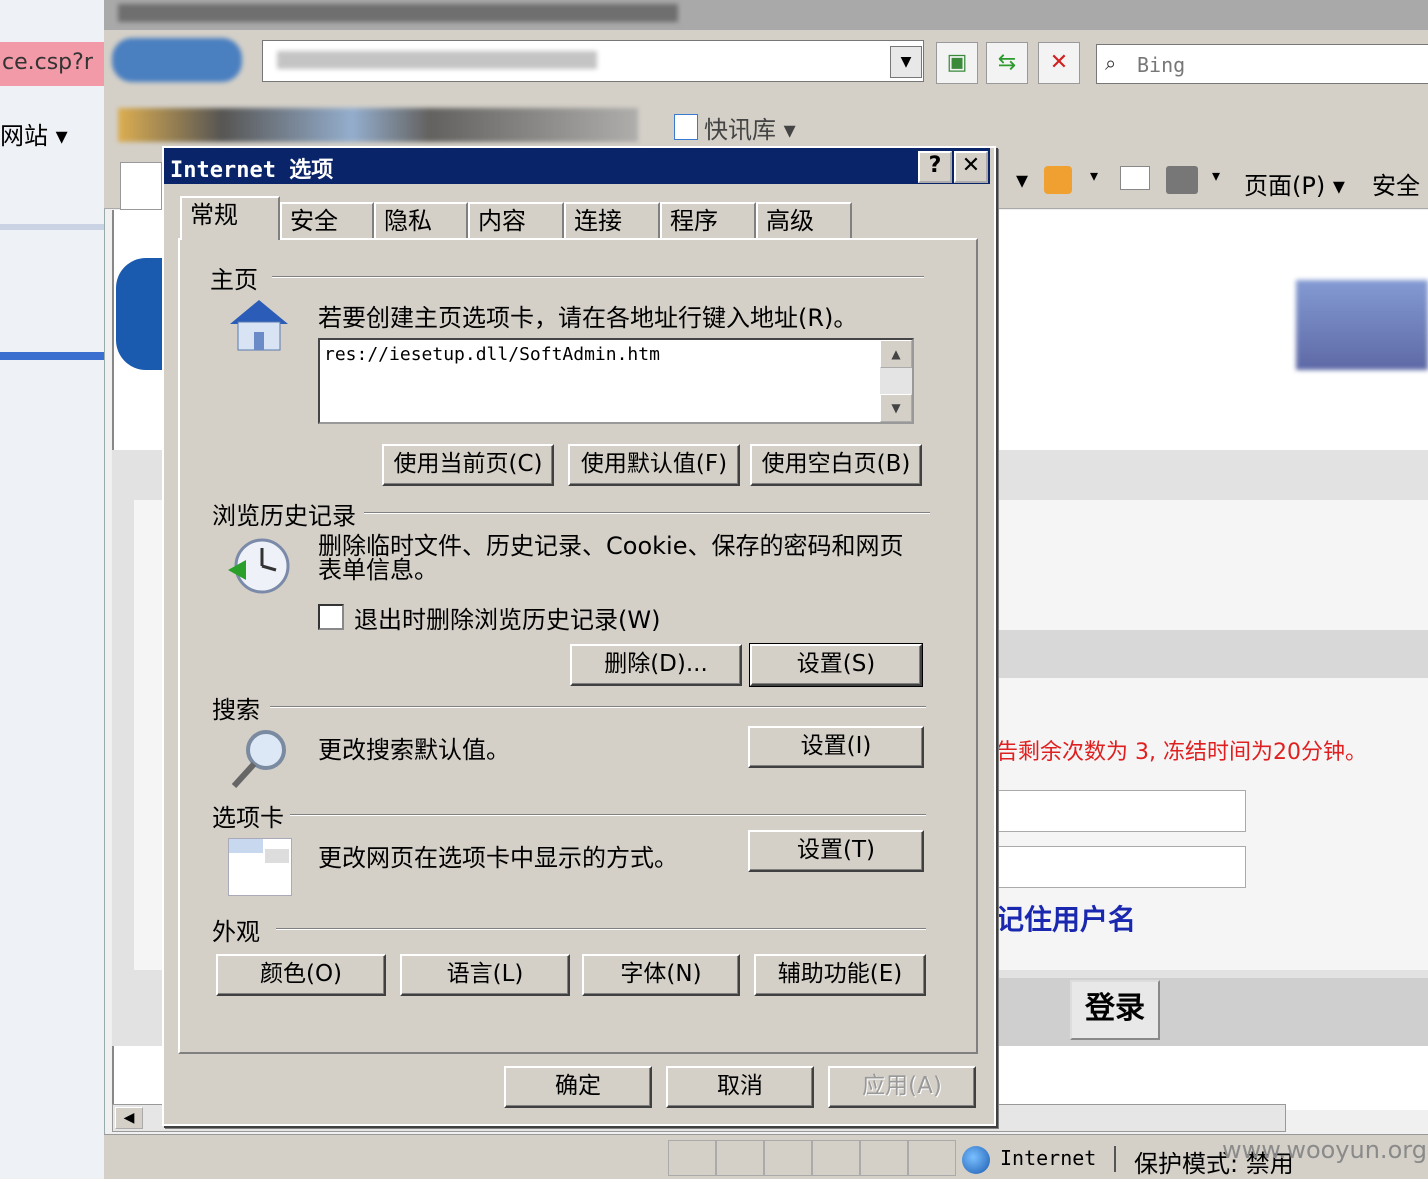 The height and width of the screenshot is (1179, 1428). What do you see at coordinates (971, 167) in the screenshot?
I see `close-button: ✕` at bounding box center [971, 167].